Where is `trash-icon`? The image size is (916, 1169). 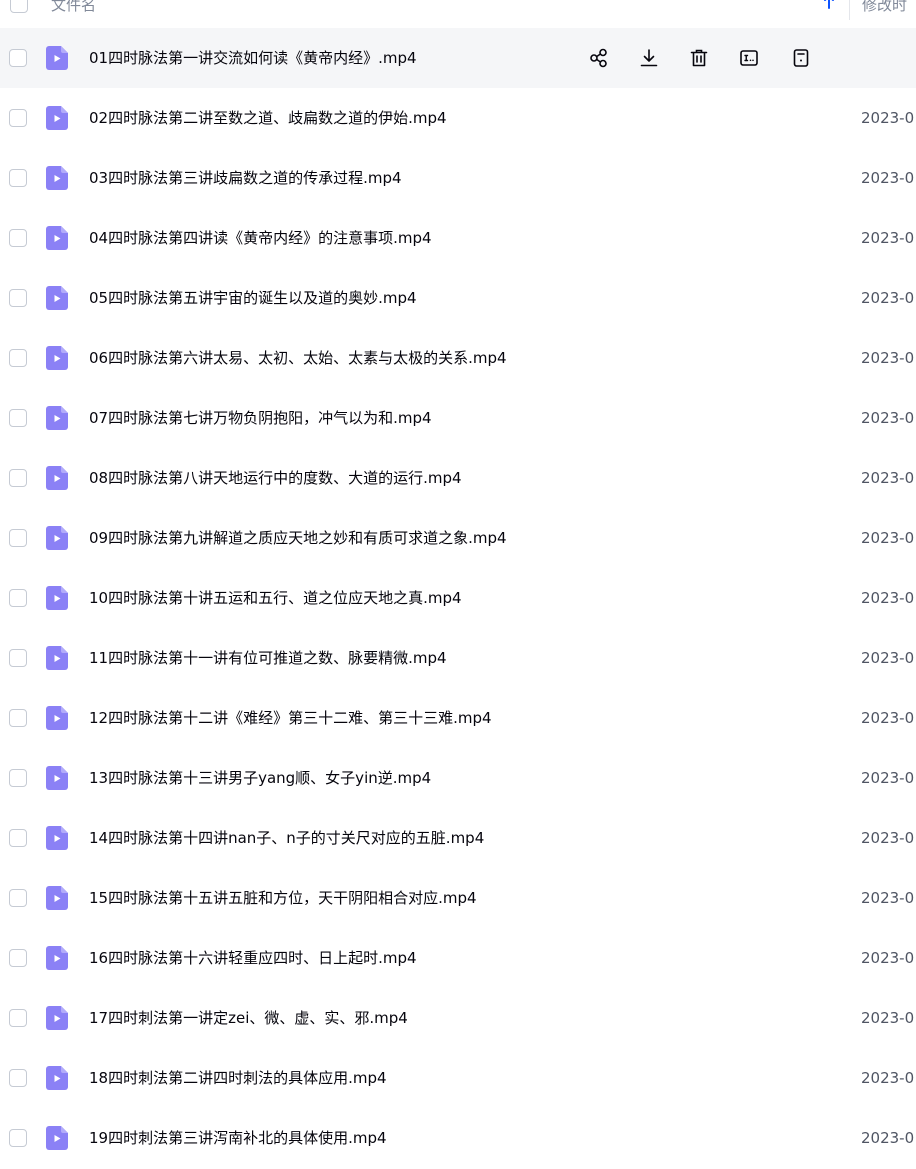 trash-icon is located at coordinates (699, 58).